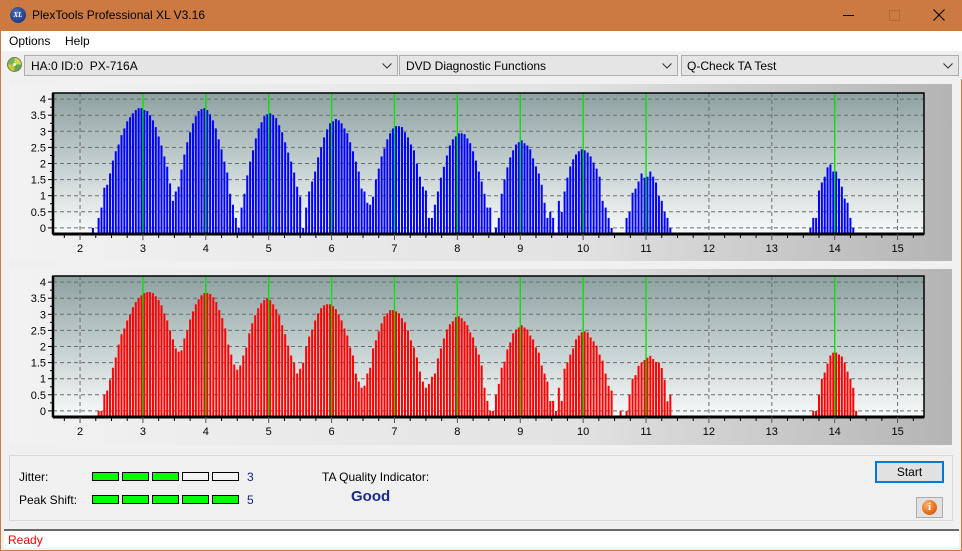 The image size is (962, 551). What do you see at coordinates (520, 249) in the screenshot?
I see `x-tick-label: 9` at bounding box center [520, 249].